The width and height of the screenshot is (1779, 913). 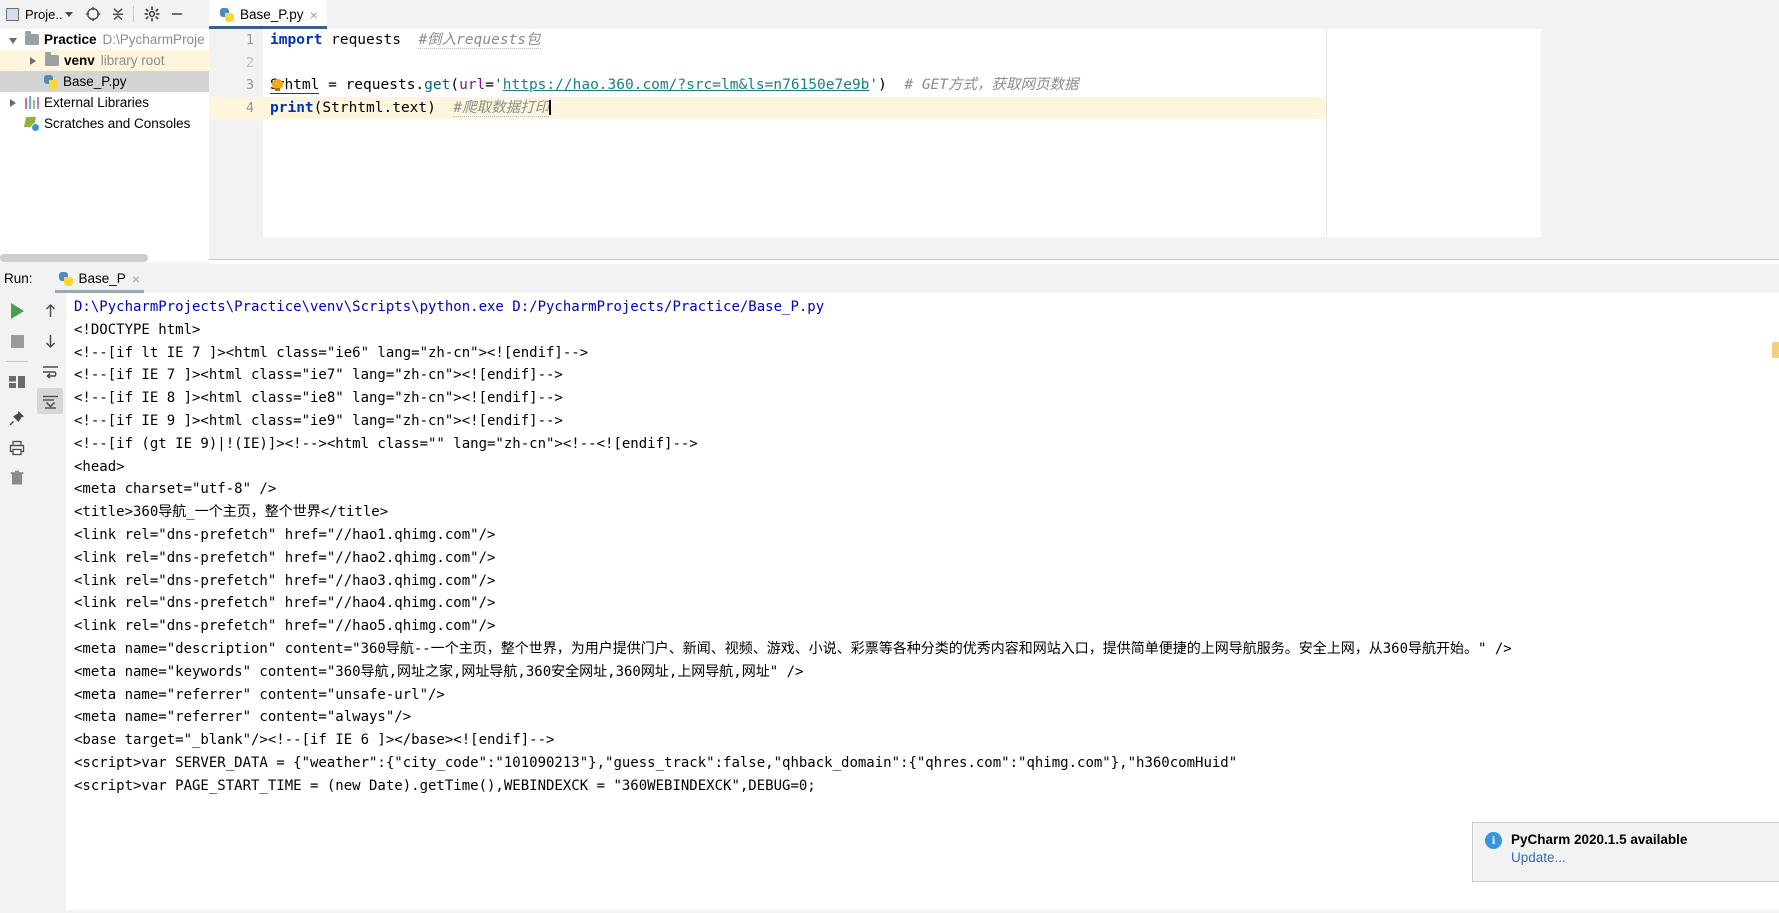 I want to click on tree-item-label: Base_P.py, so click(x=95, y=81).